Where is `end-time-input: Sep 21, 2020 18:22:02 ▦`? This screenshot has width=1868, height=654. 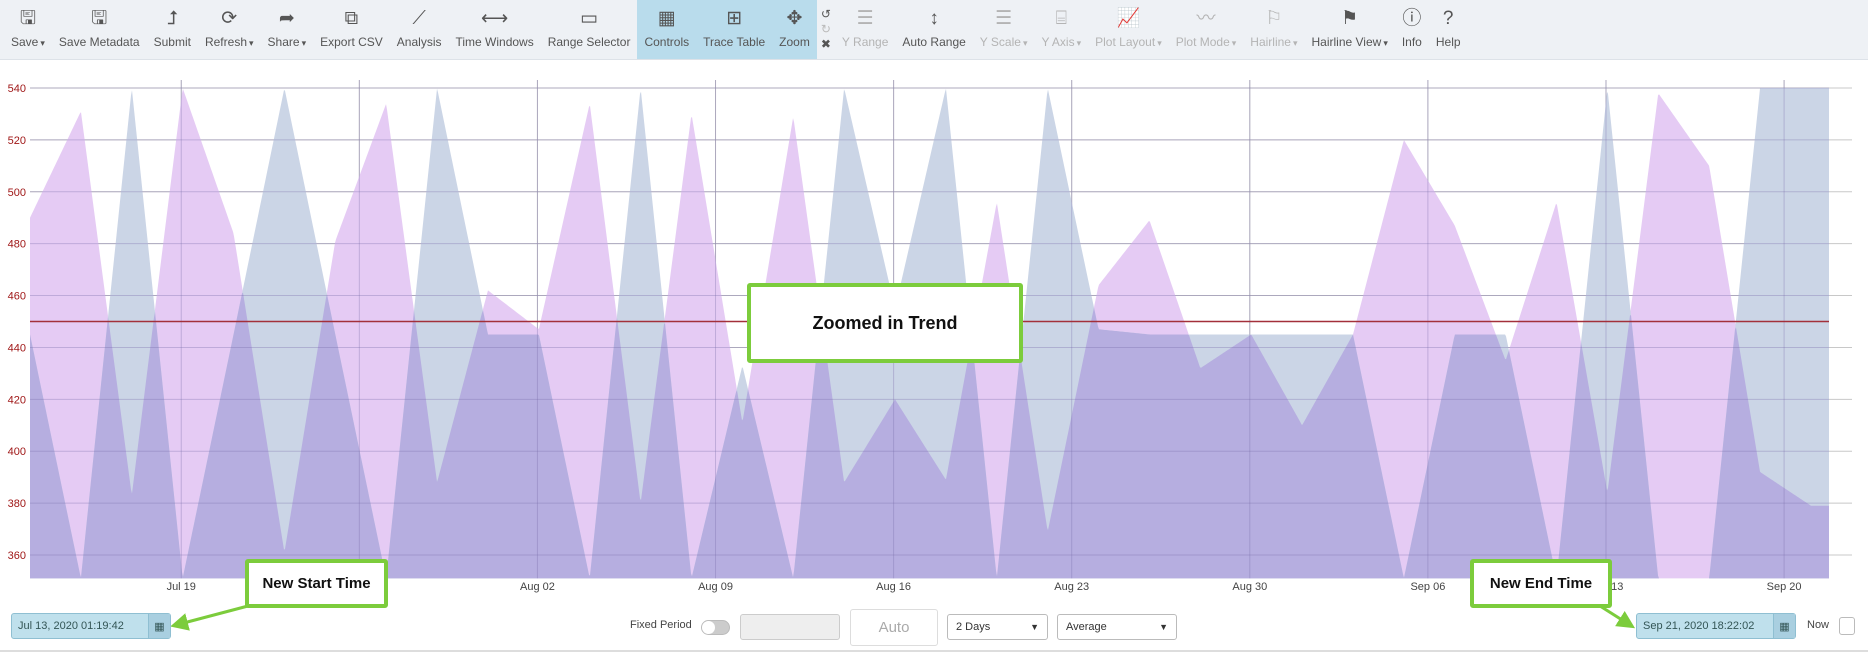 end-time-input: Sep 21, 2020 18:22:02 ▦ is located at coordinates (1716, 626).